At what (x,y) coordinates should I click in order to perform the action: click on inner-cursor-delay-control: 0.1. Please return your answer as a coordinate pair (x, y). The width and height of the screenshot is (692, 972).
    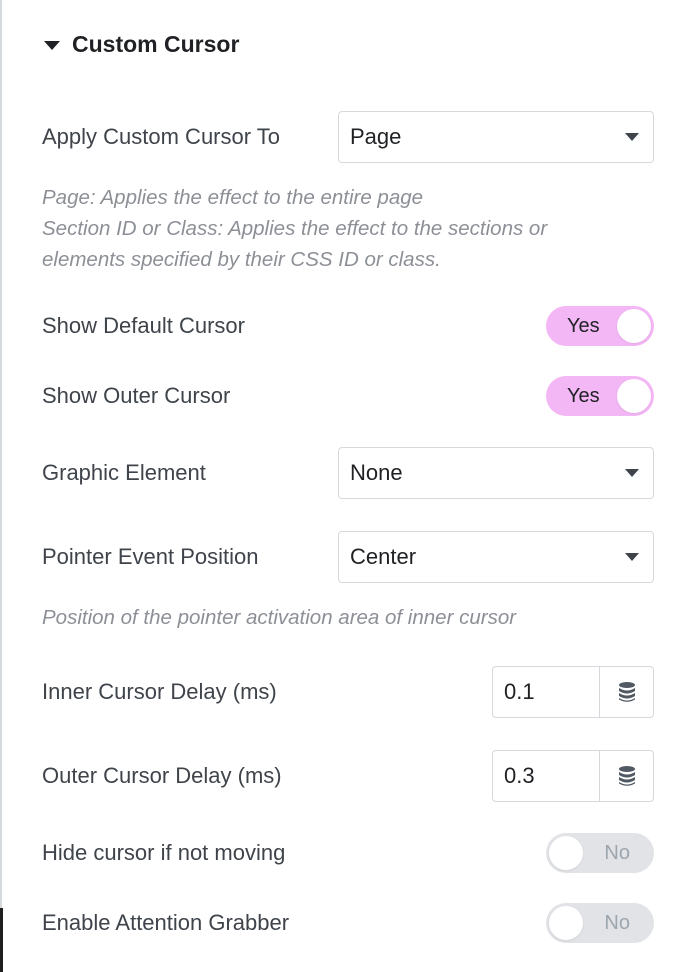
    Looking at the image, I should click on (573, 692).